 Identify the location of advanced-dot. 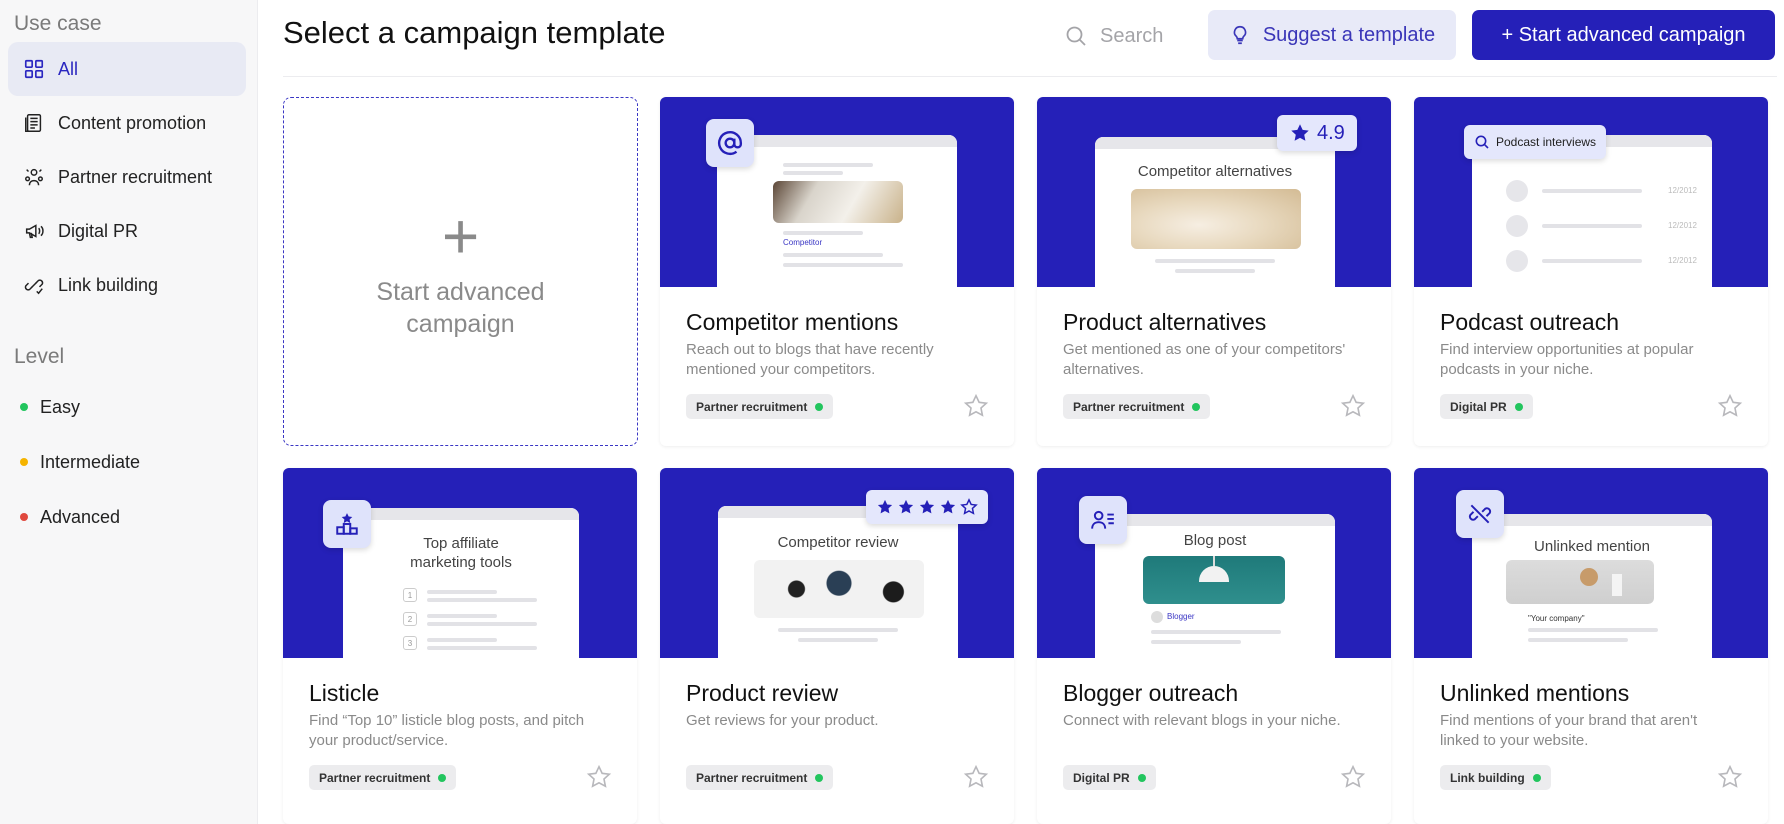
(24, 517).